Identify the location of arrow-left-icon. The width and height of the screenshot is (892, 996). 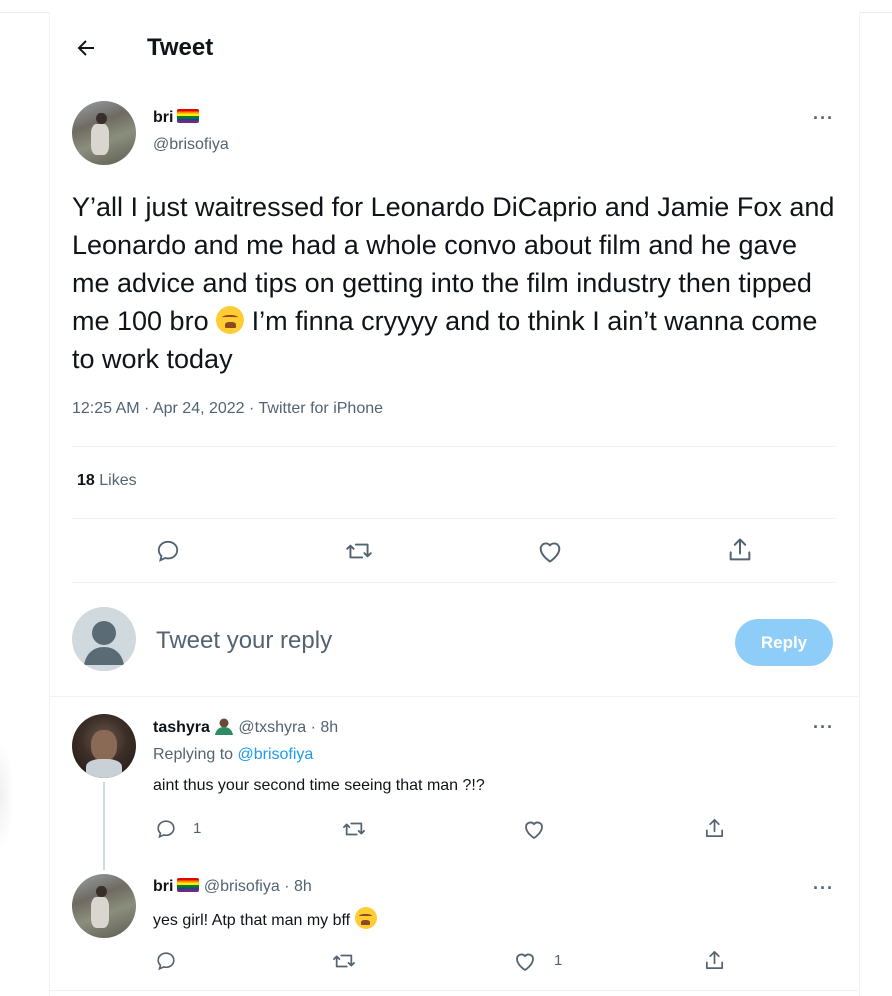
(85, 48).